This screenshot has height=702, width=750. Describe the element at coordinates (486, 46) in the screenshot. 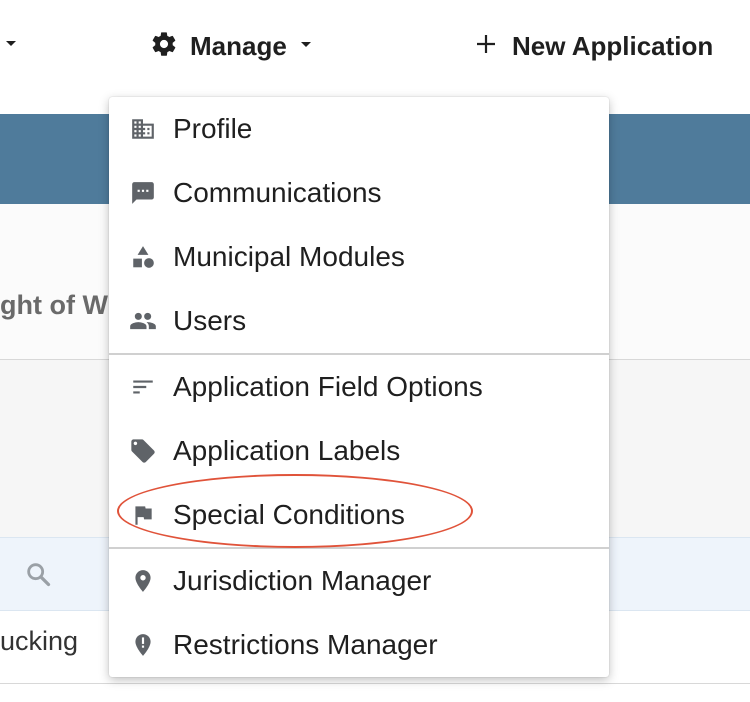

I see `plus-icon` at that location.